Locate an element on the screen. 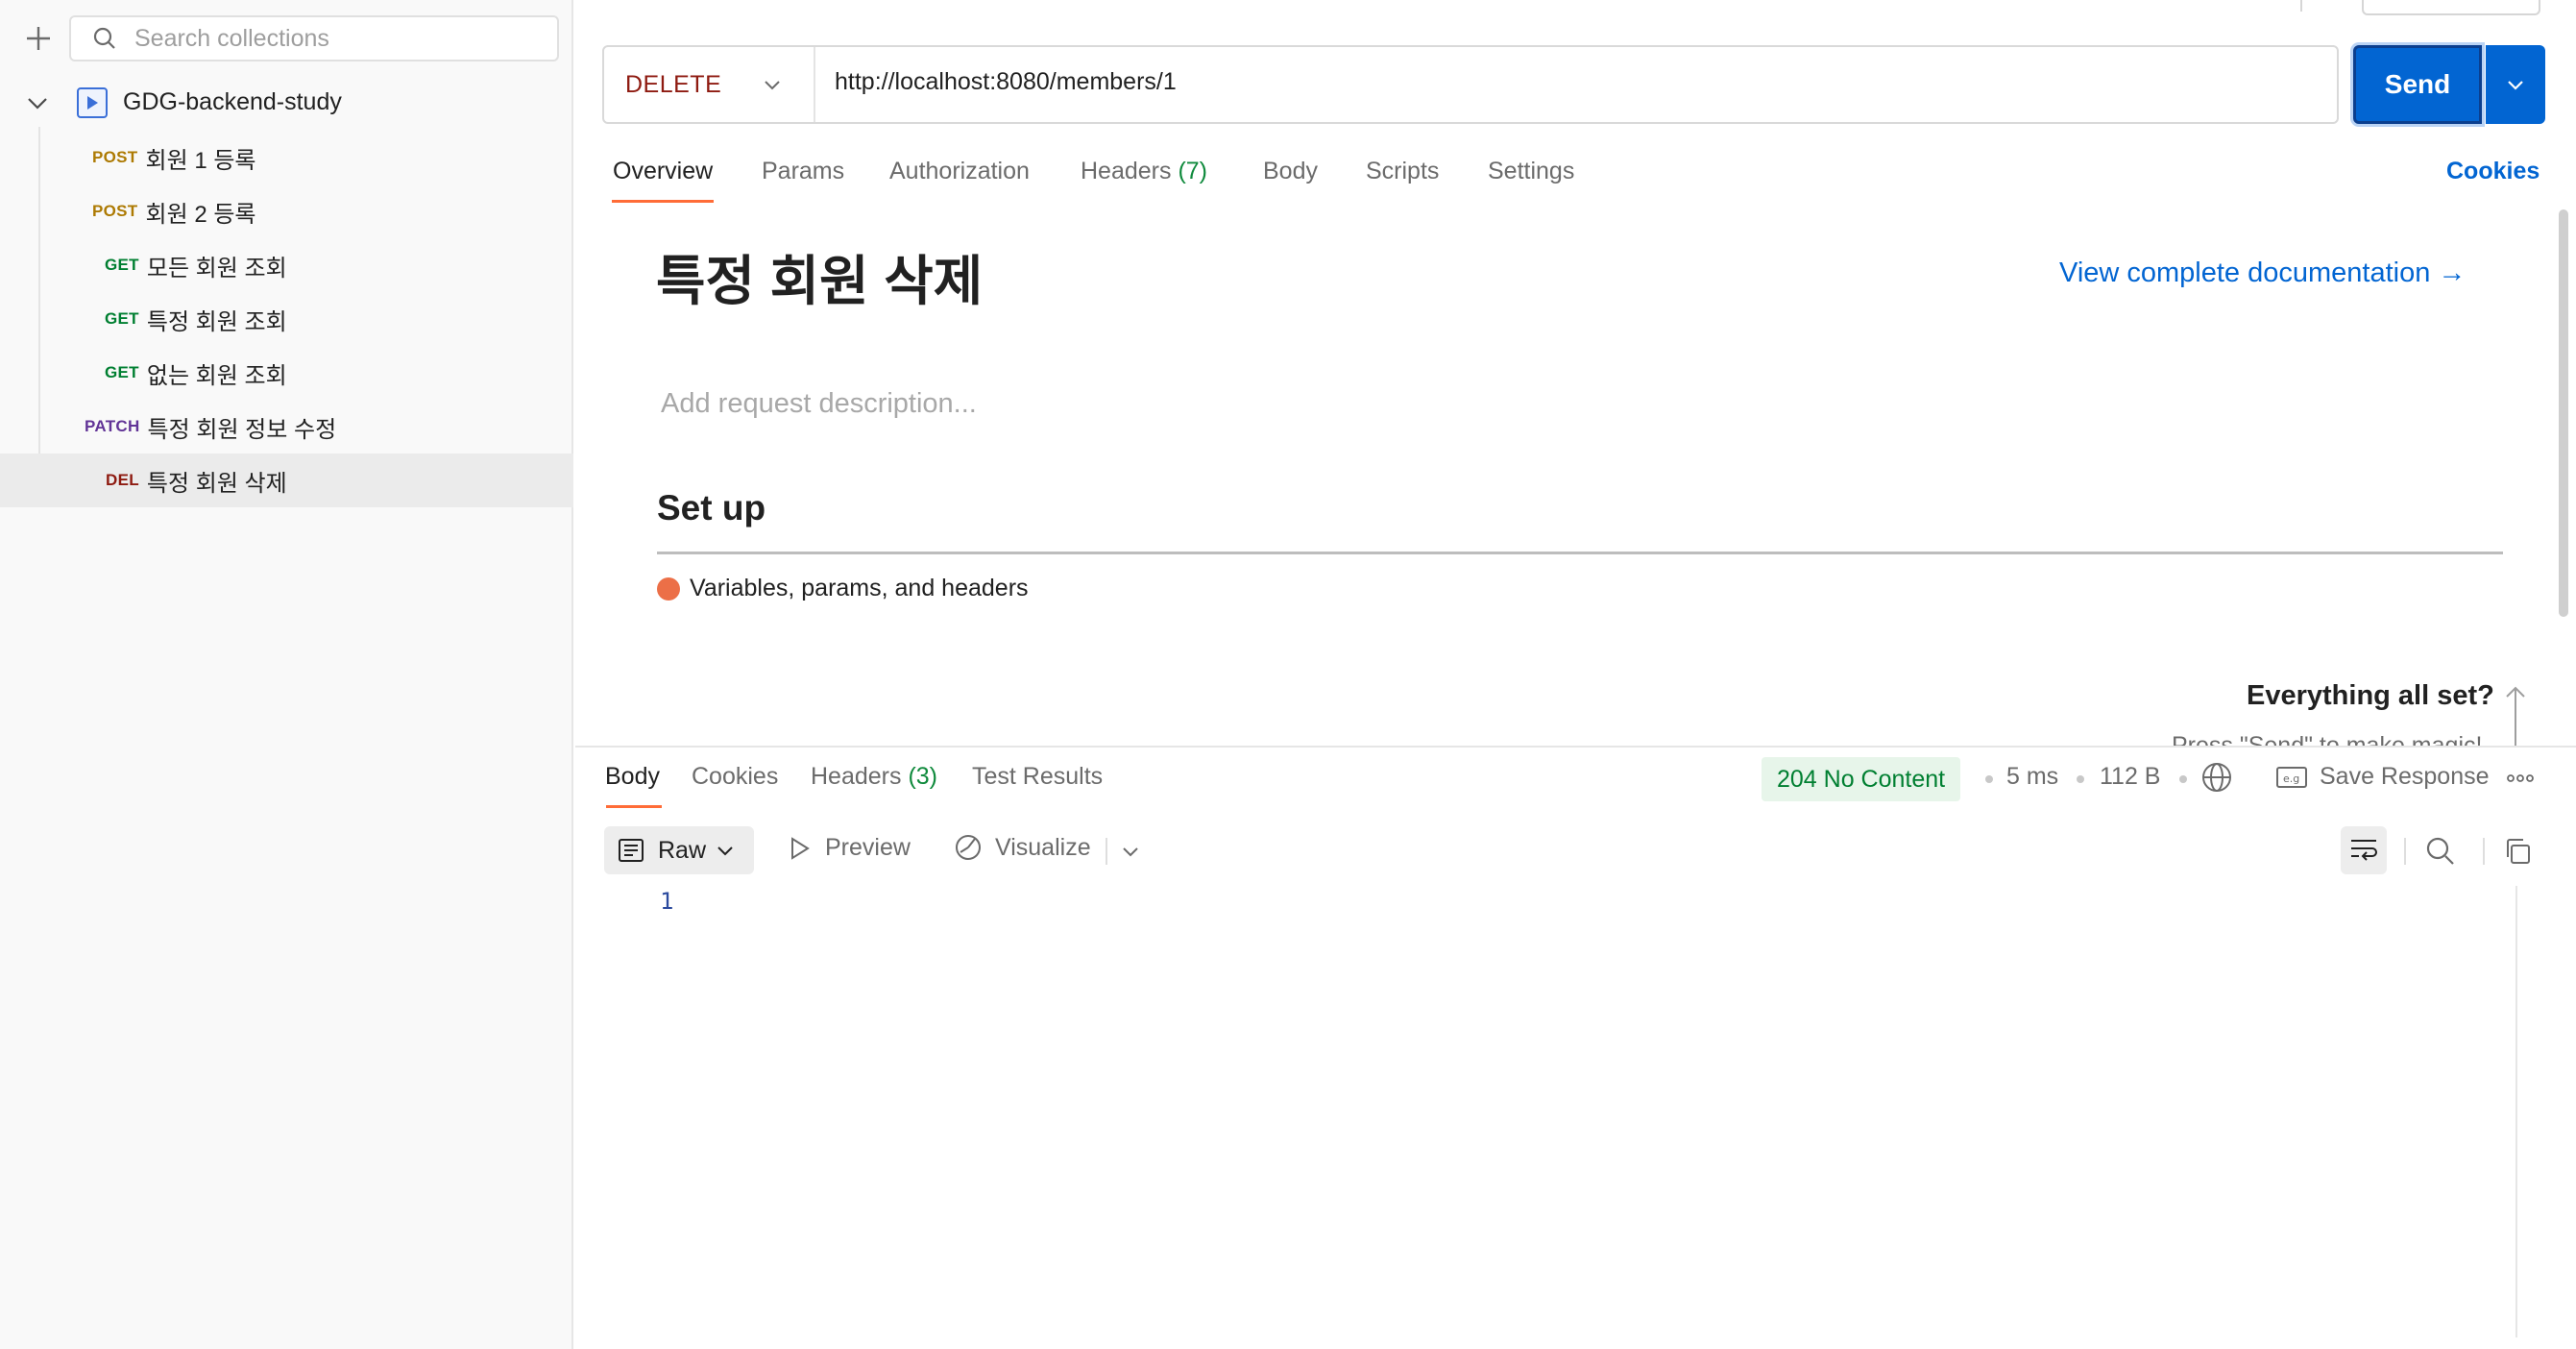  visualize-label: Visualize is located at coordinates (1043, 847).